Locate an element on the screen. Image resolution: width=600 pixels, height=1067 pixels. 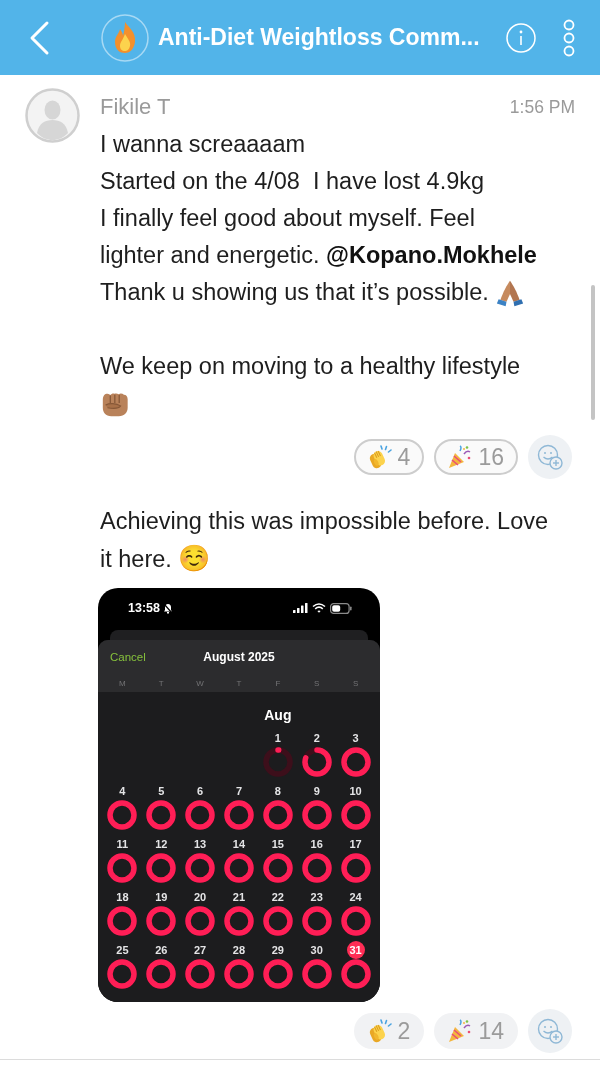
calendar-day: 25 is located at coordinates (122, 950).